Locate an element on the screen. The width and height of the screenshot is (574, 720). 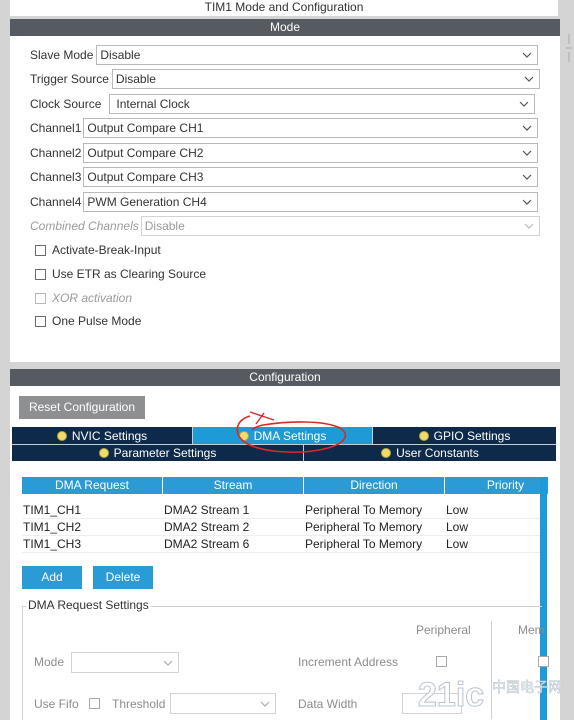
tab-row-1: NVIC Settings DMA Settings GPIO Settings is located at coordinates (284, 435).